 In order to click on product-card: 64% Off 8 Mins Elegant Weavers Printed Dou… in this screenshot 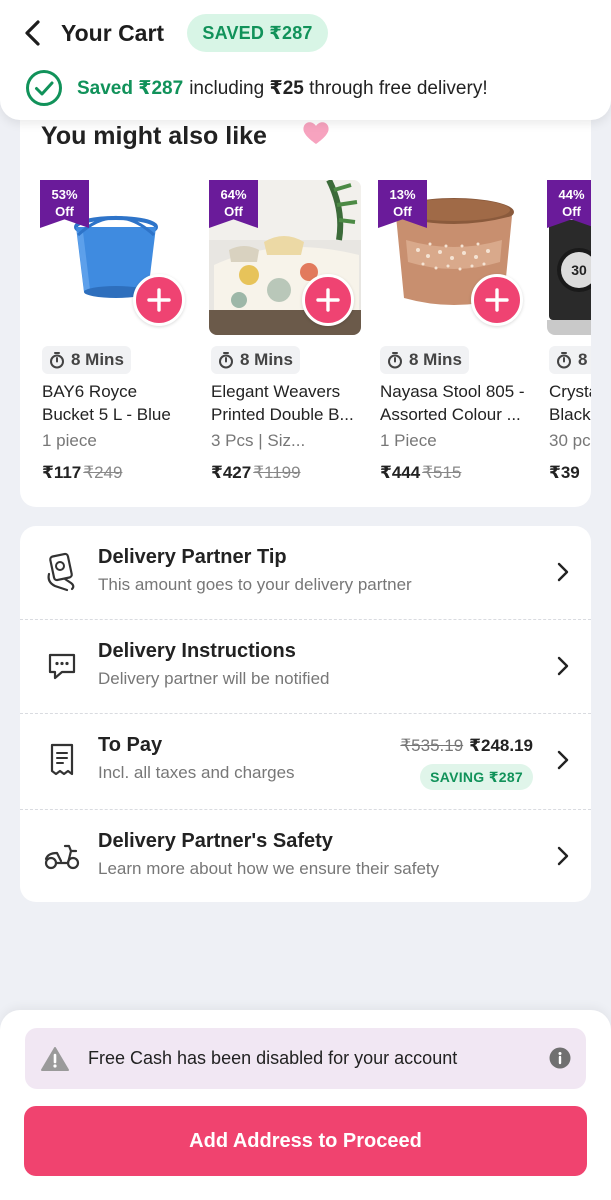, I will do `click(285, 340)`.